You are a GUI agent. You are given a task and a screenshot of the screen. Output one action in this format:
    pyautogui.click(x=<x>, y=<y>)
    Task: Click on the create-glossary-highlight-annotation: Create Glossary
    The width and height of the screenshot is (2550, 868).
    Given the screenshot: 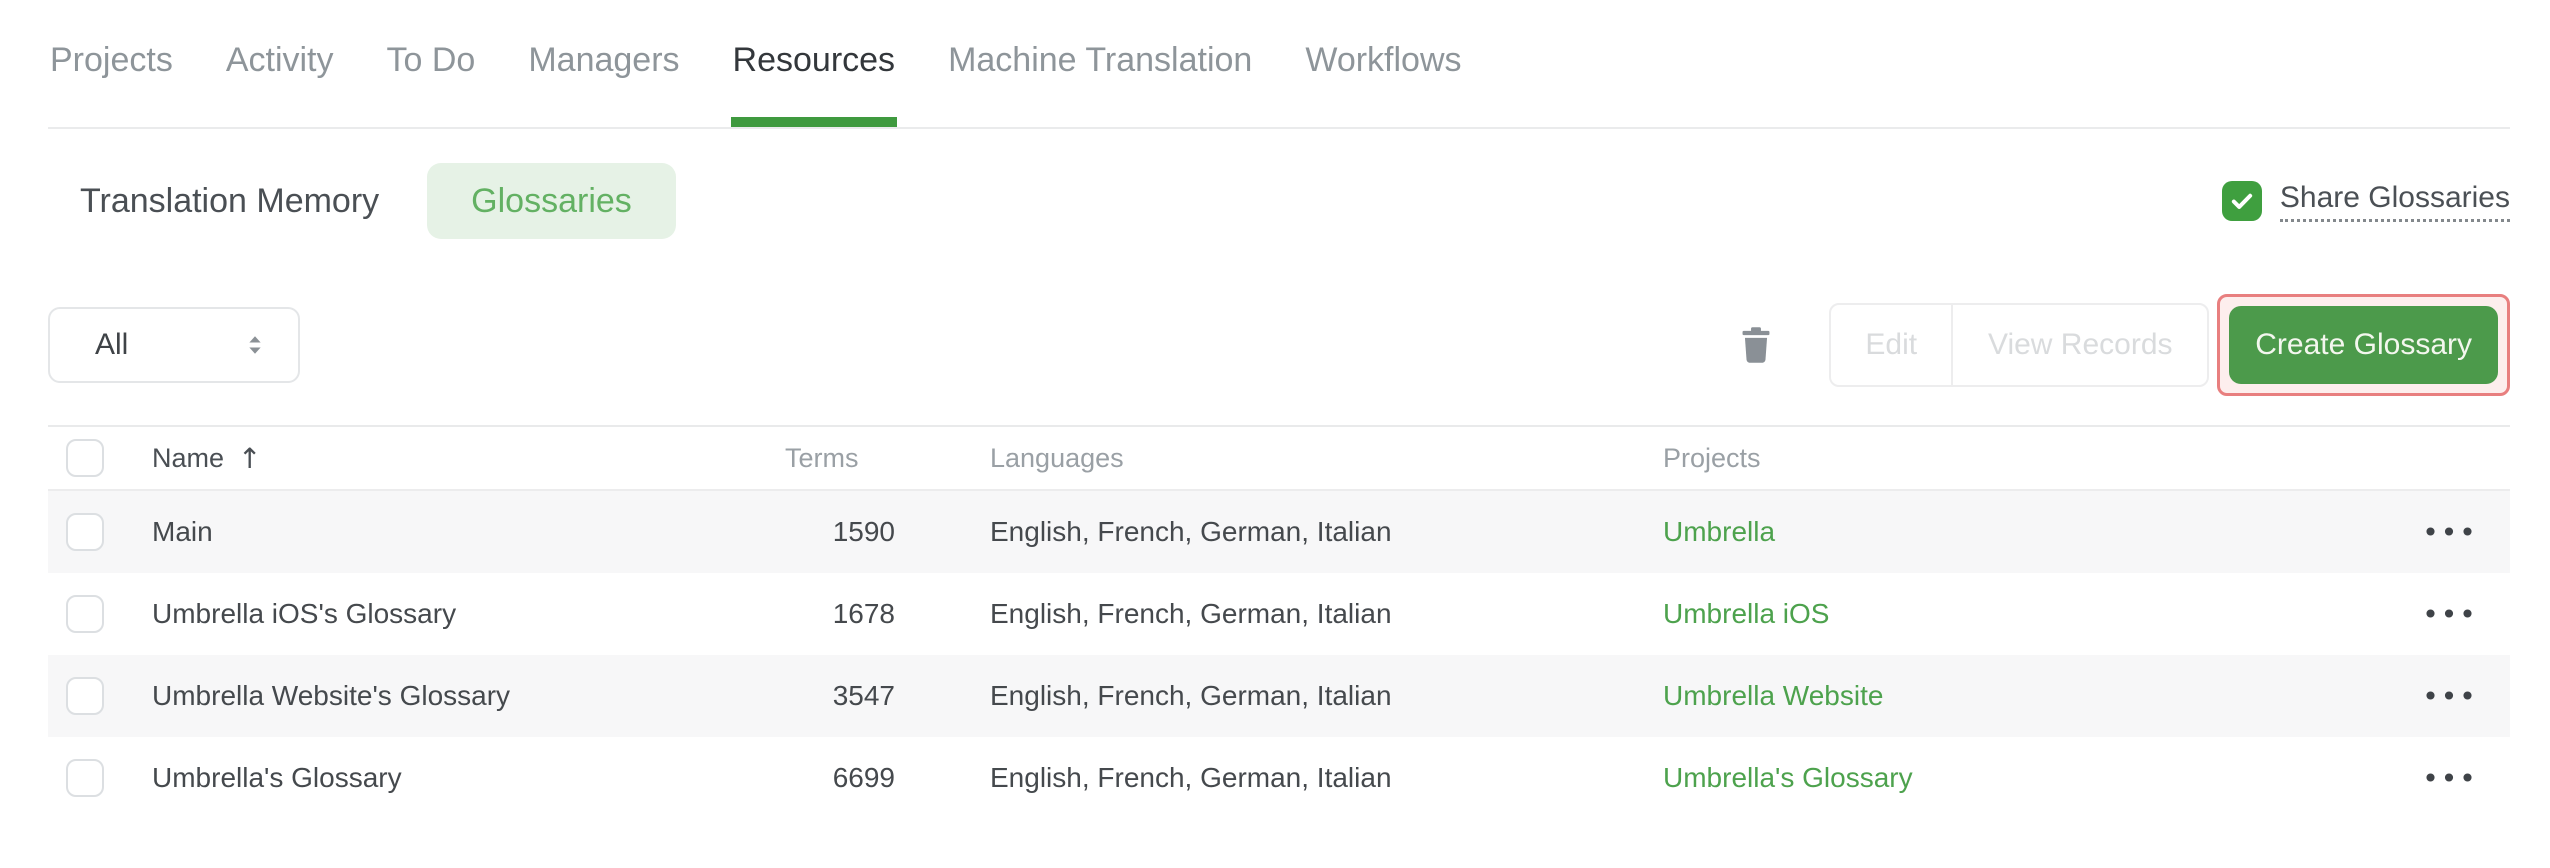 What is the action you would take?
    pyautogui.click(x=2363, y=345)
    